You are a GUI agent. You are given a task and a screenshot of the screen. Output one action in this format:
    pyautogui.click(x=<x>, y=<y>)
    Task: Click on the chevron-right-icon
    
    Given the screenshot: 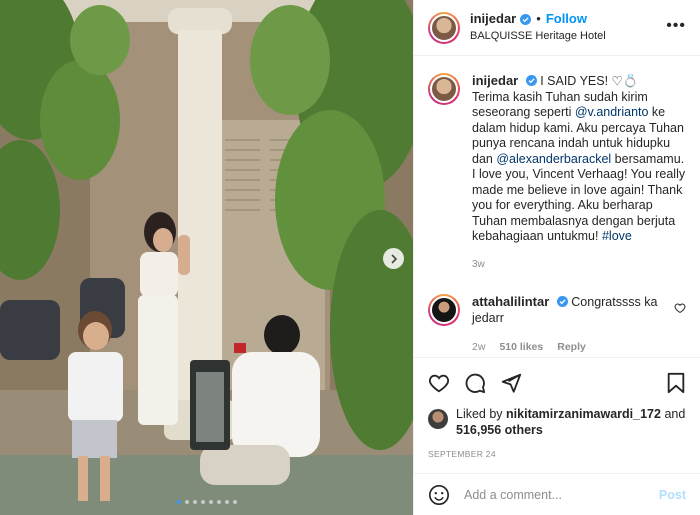 What is the action you would take?
    pyautogui.click(x=393, y=258)
    